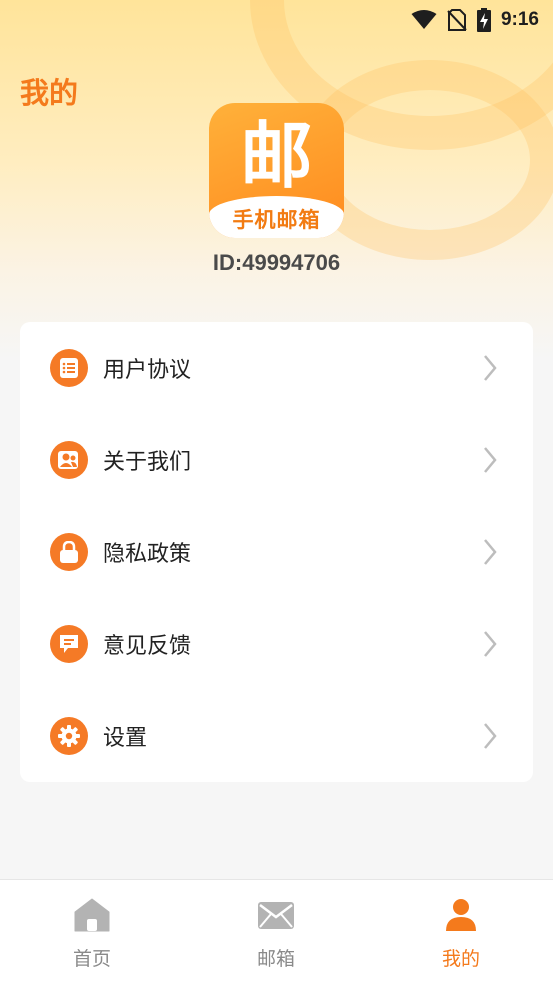  Describe the element at coordinates (457, 20) in the screenshot. I see `no-sim-icon` at that location.